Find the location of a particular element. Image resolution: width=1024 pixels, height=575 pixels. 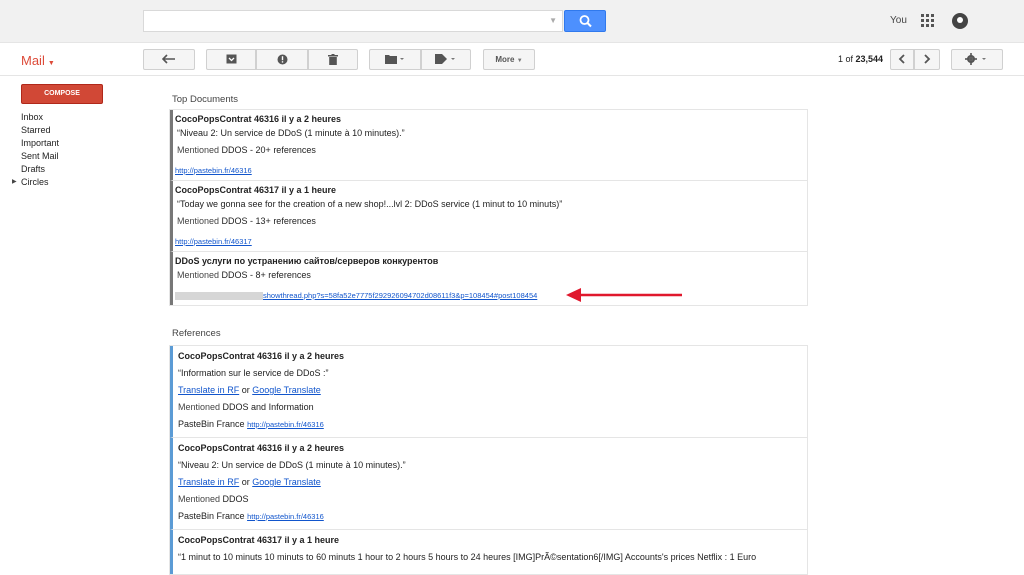

top-bar: ▼ You is located at coordinates (512, 21).